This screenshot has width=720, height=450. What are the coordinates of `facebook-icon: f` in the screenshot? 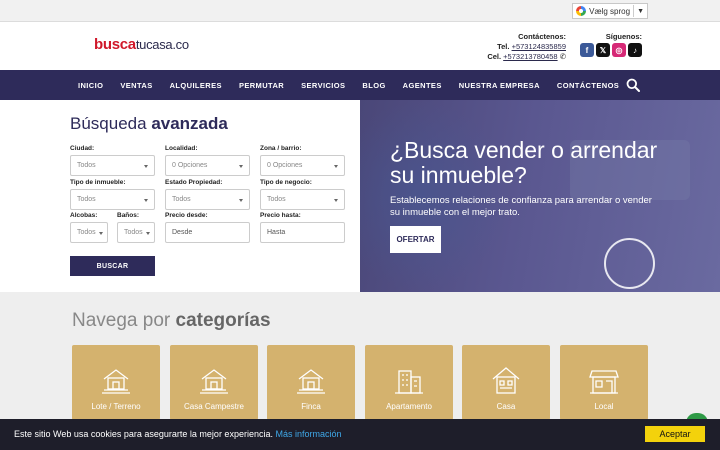 It's located at (587, 50).